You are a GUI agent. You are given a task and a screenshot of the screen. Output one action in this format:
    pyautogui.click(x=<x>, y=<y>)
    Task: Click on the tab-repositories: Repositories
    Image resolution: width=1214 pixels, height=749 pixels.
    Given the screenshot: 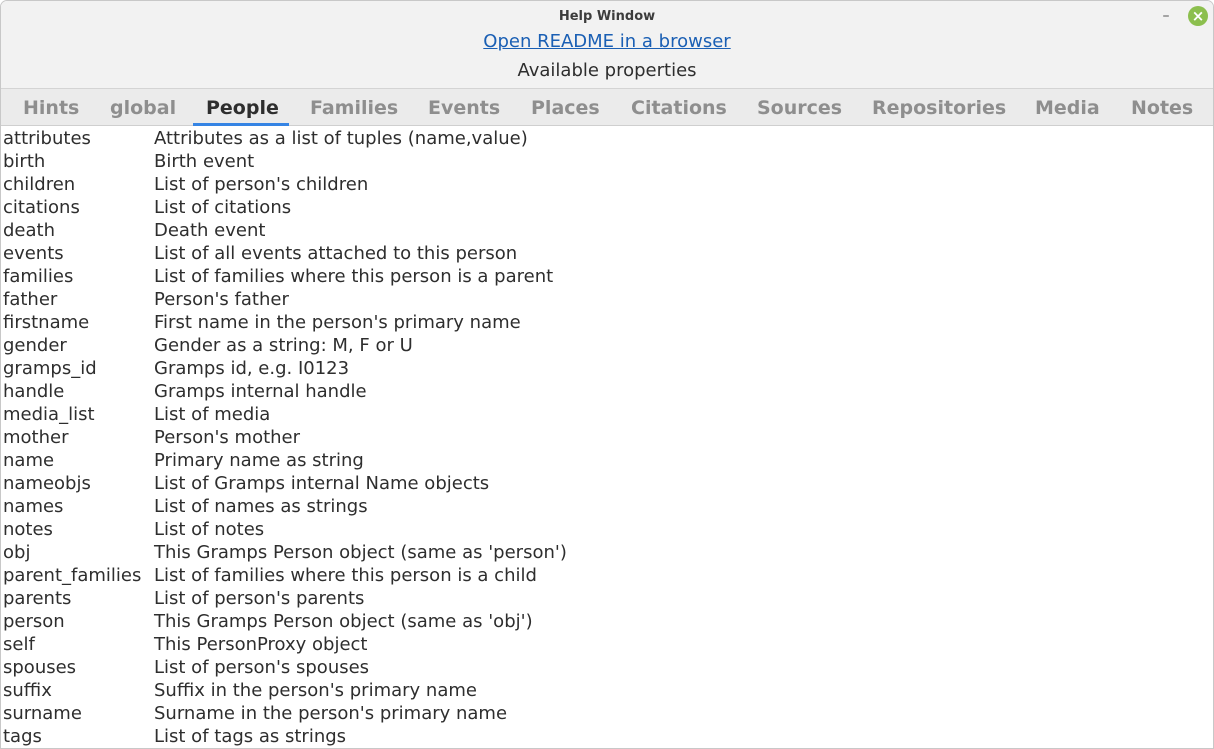 What is the action you would take?
    pyautogui.click(x=939, y=108)
    